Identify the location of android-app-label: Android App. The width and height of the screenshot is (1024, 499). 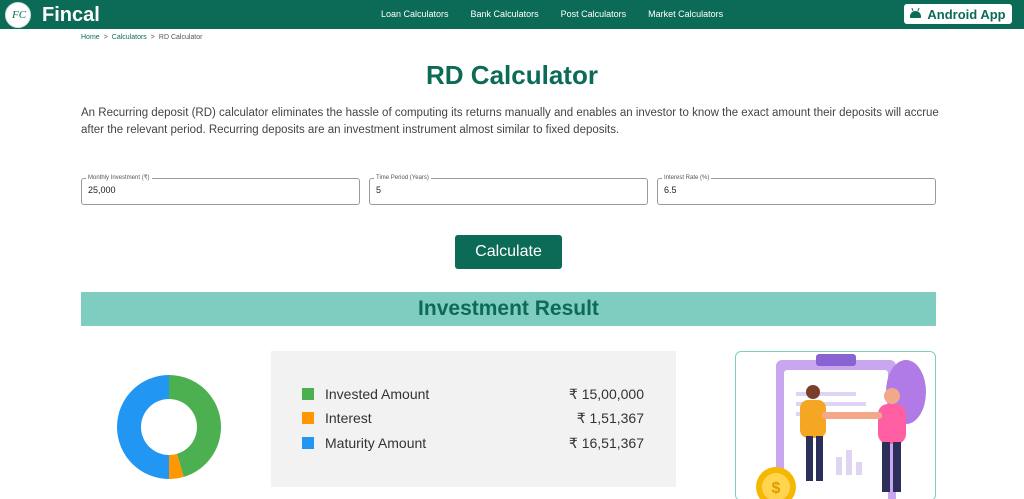
(966, 14).